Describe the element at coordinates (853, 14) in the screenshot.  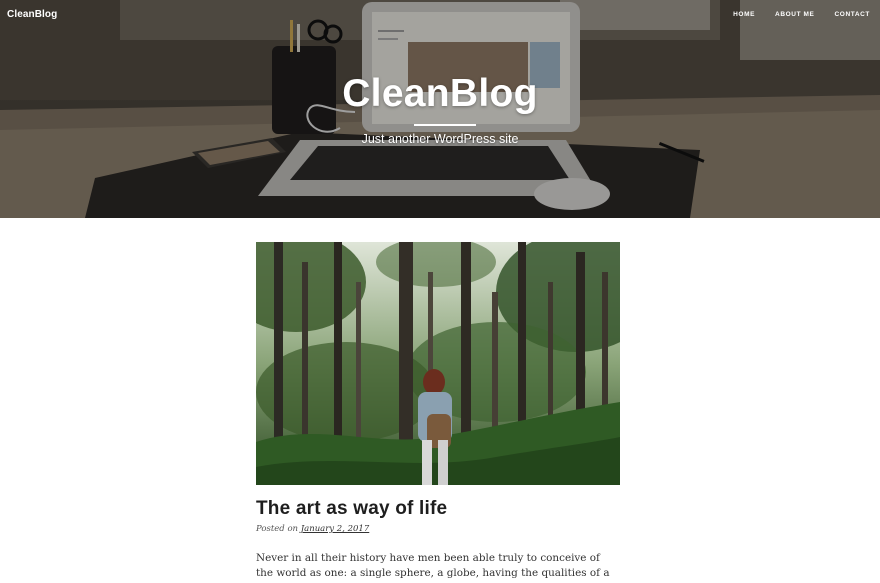
I see `nav-item-contact: CONTACT` at that location.